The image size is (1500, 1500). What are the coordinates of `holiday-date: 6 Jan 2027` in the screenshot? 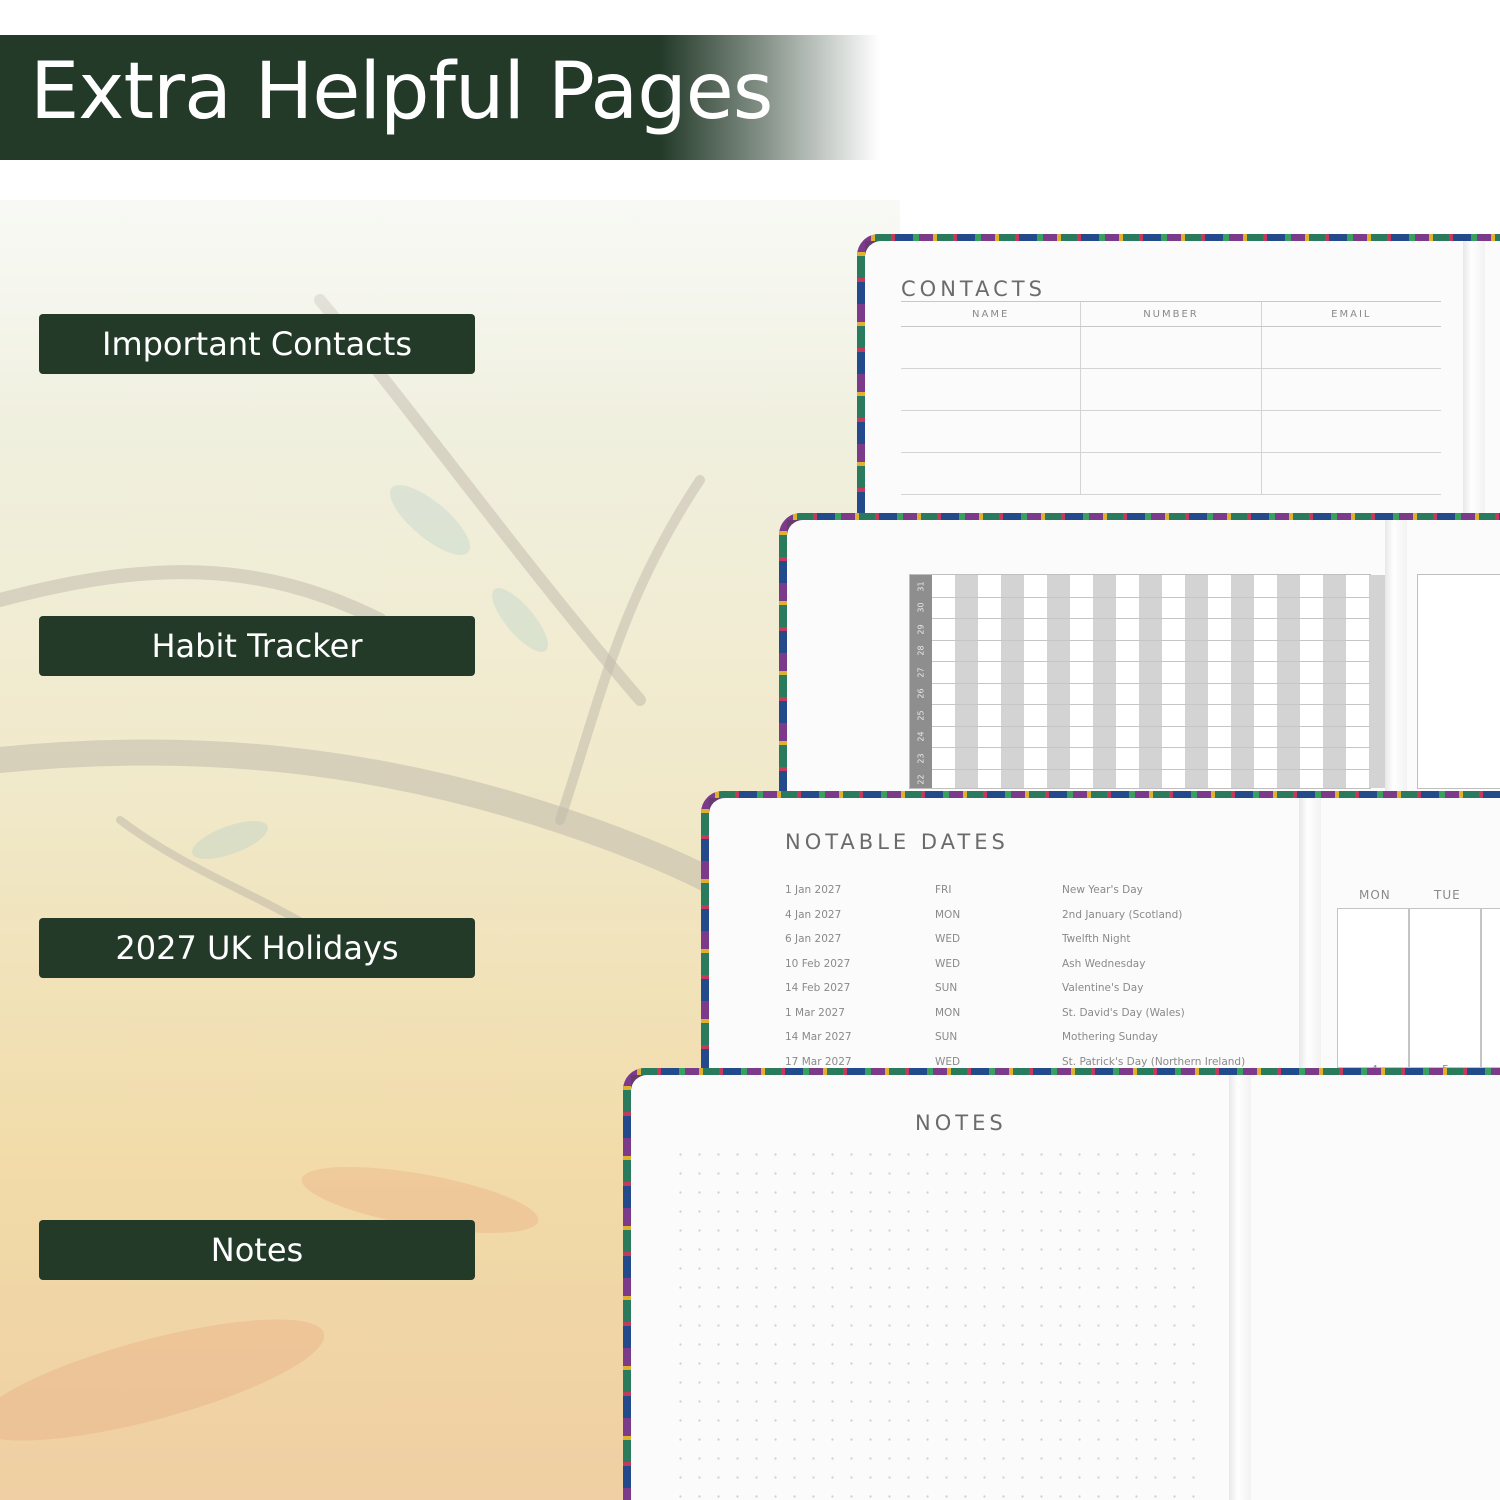 It's located at (813, 939).